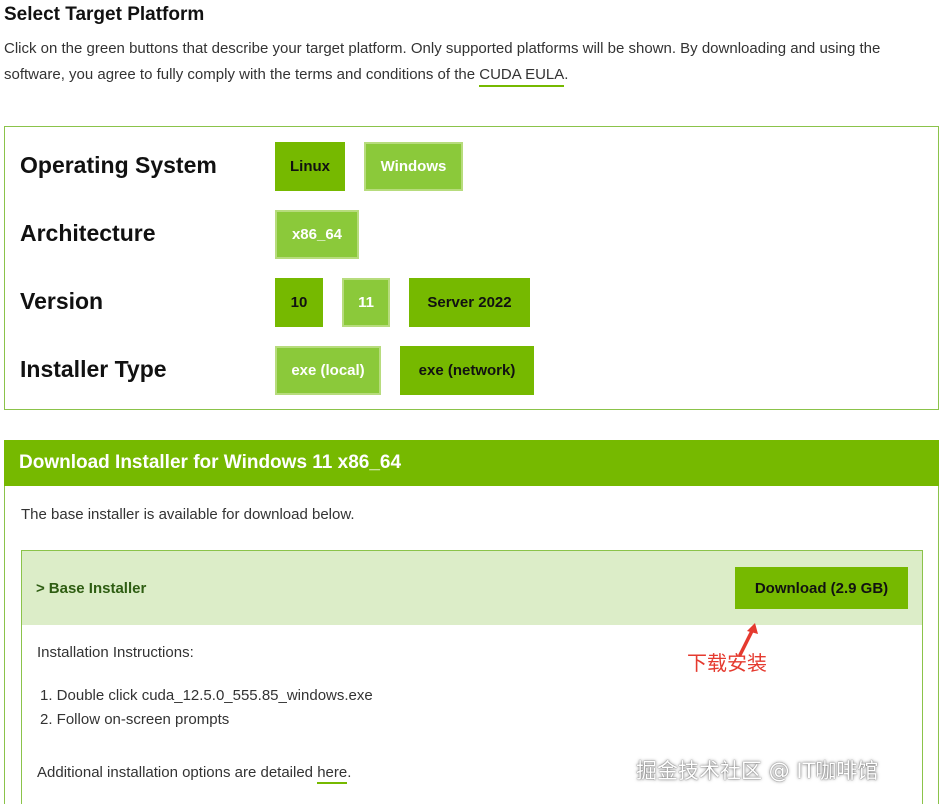 Image resolution: width=942 pixels, height=804 pixels. What do you see at coordinates (115, 652) in the screenshot?
I see `installation-instructions-label: Installation Instructions:` at bounding box center [115, 652].